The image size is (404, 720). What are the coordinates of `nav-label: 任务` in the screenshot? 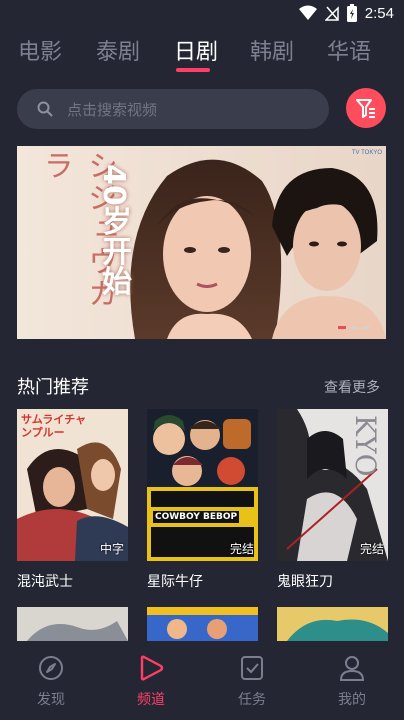 It's located at (252, 700).